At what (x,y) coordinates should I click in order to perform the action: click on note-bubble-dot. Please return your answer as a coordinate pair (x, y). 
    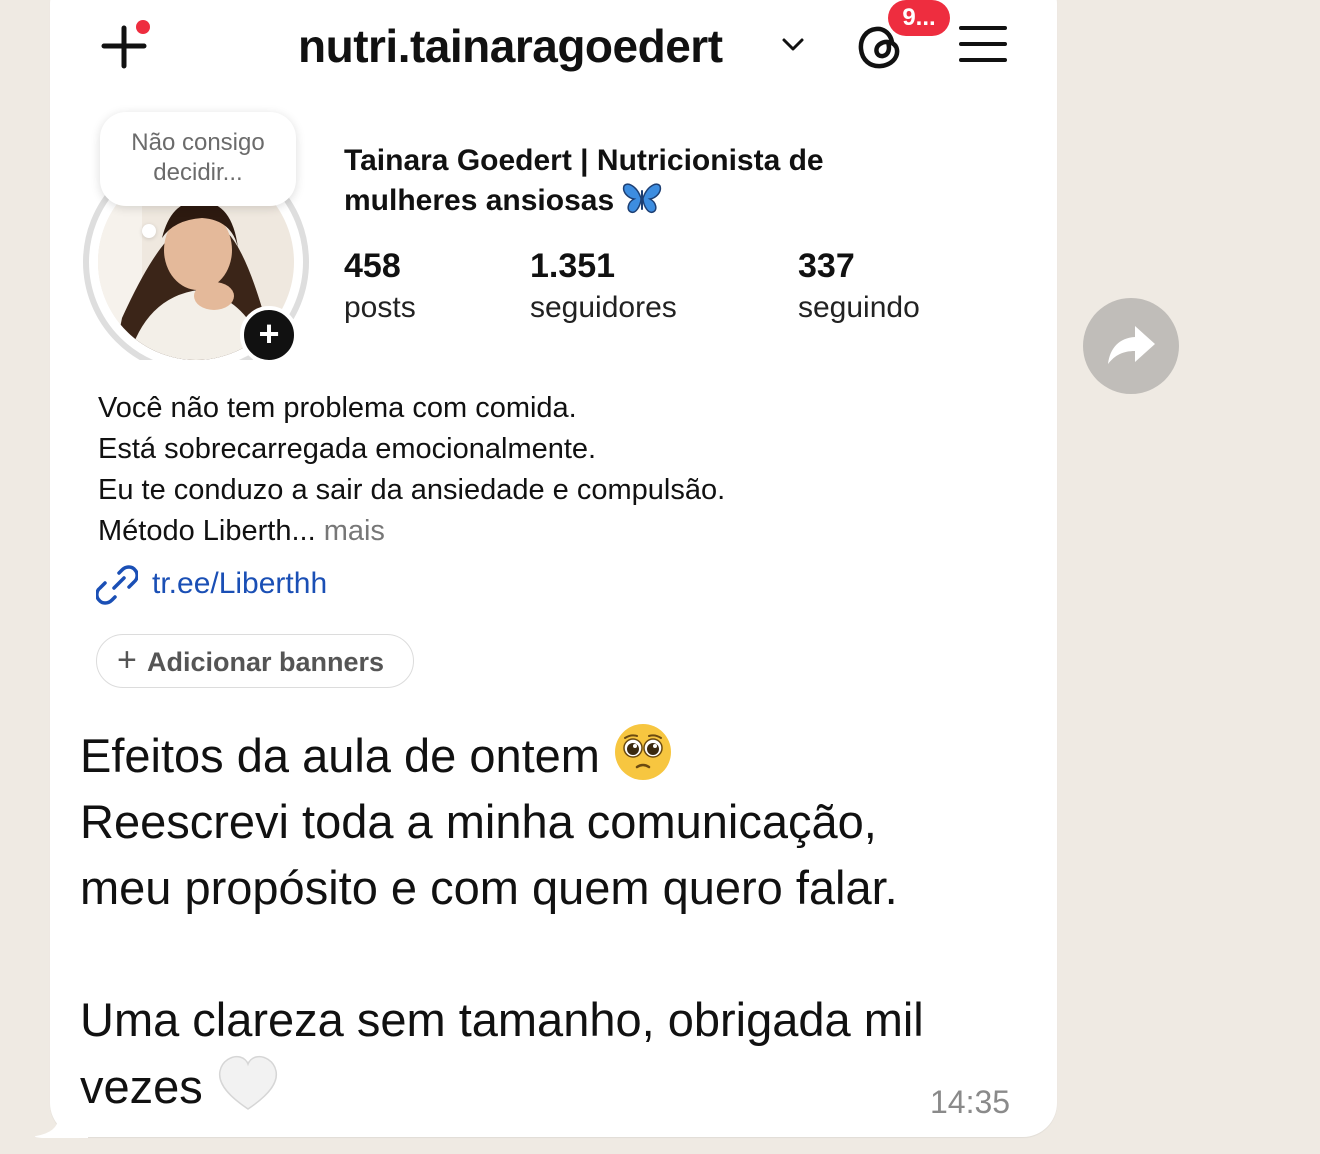
    Looking at the image, I should click on (149, 231).